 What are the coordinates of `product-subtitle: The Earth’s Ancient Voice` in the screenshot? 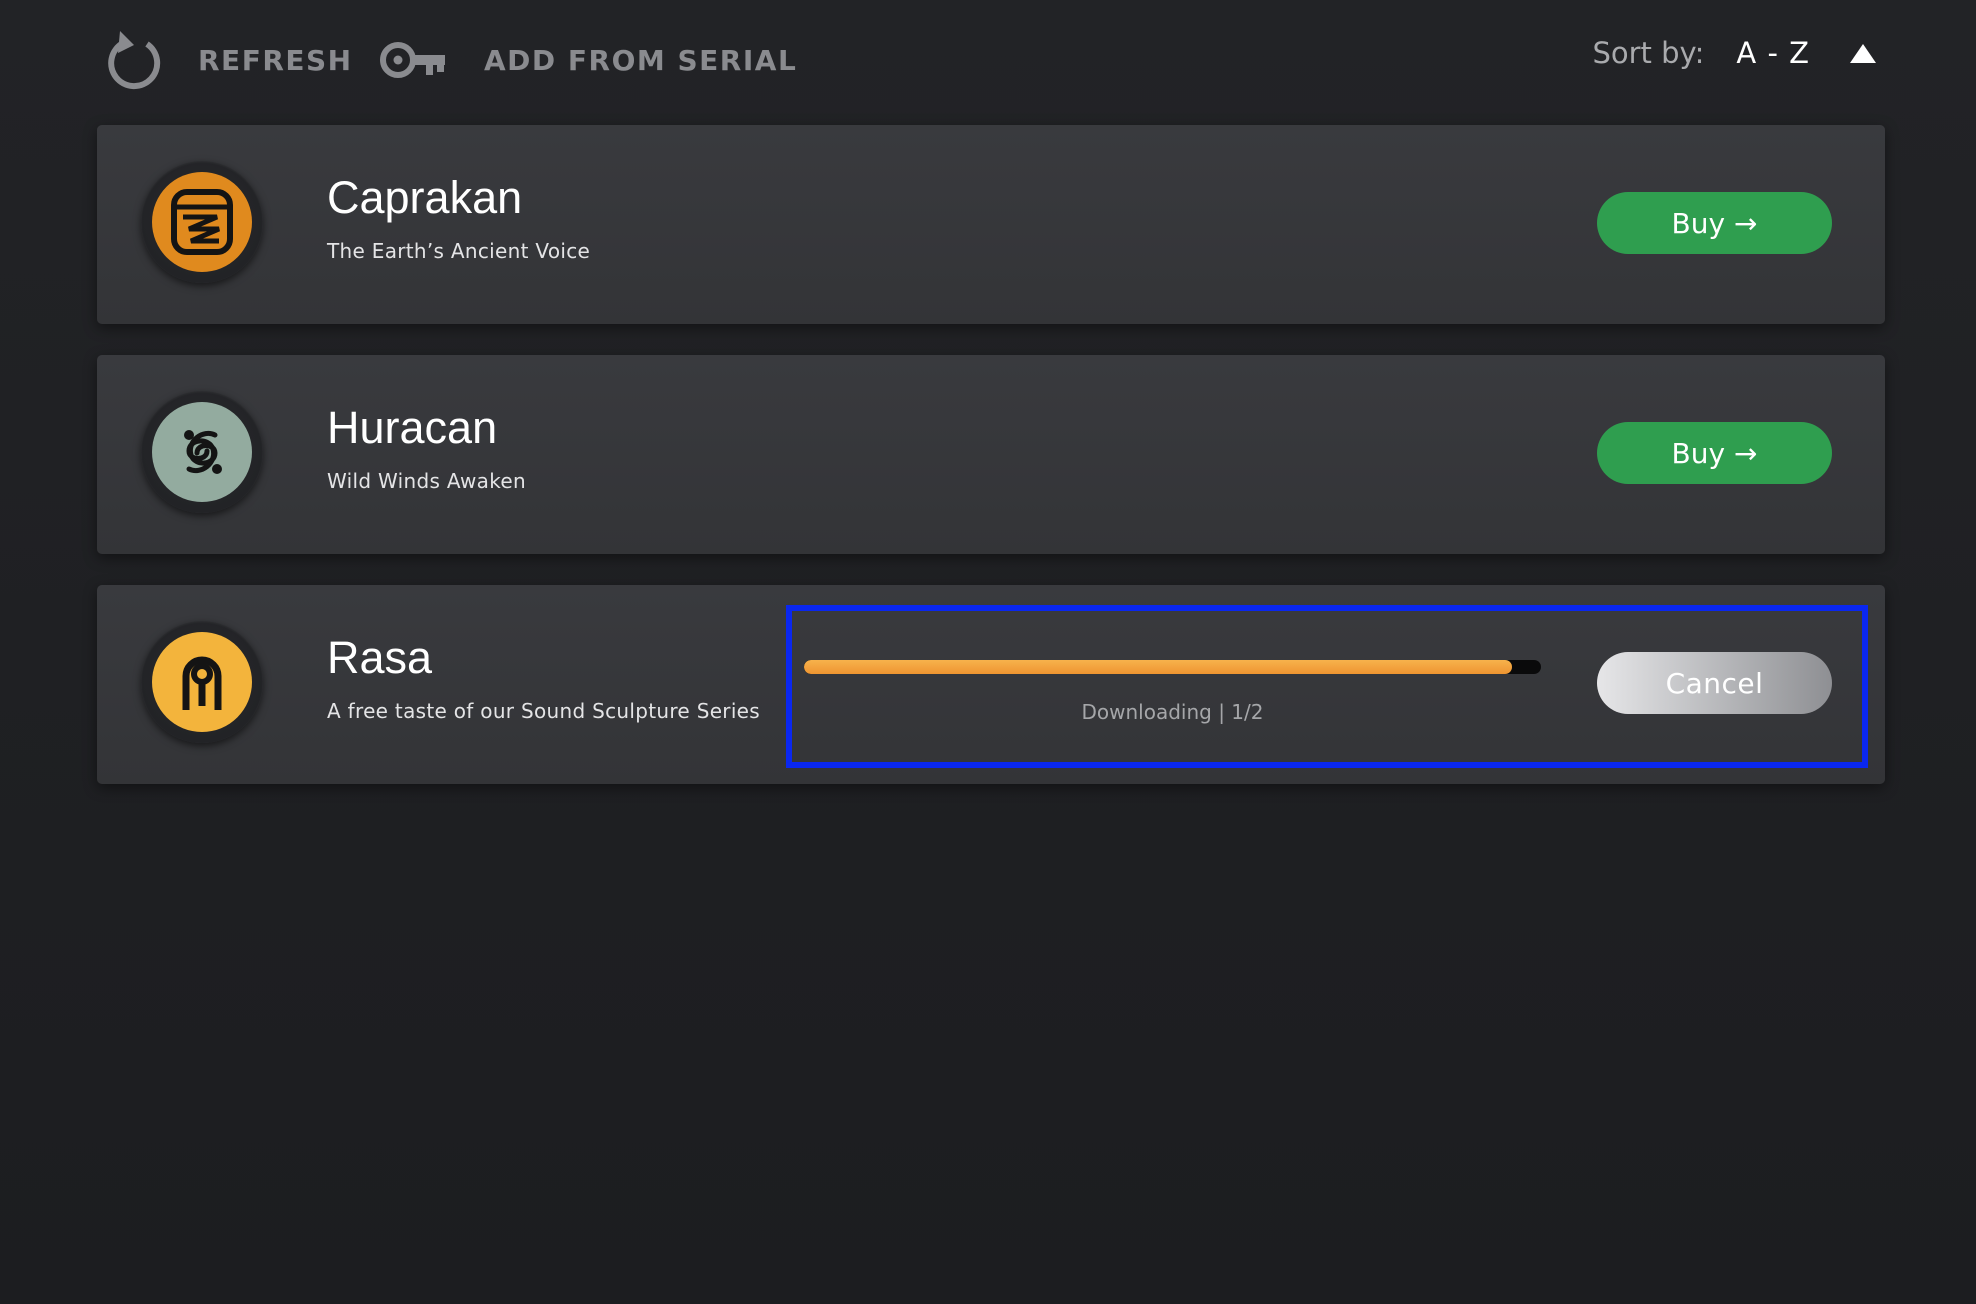 It's located at (459, 251).